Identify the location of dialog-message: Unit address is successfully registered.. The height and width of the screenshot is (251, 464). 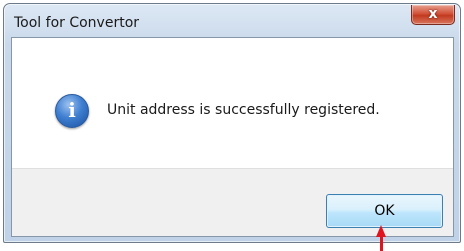
(243, 110).